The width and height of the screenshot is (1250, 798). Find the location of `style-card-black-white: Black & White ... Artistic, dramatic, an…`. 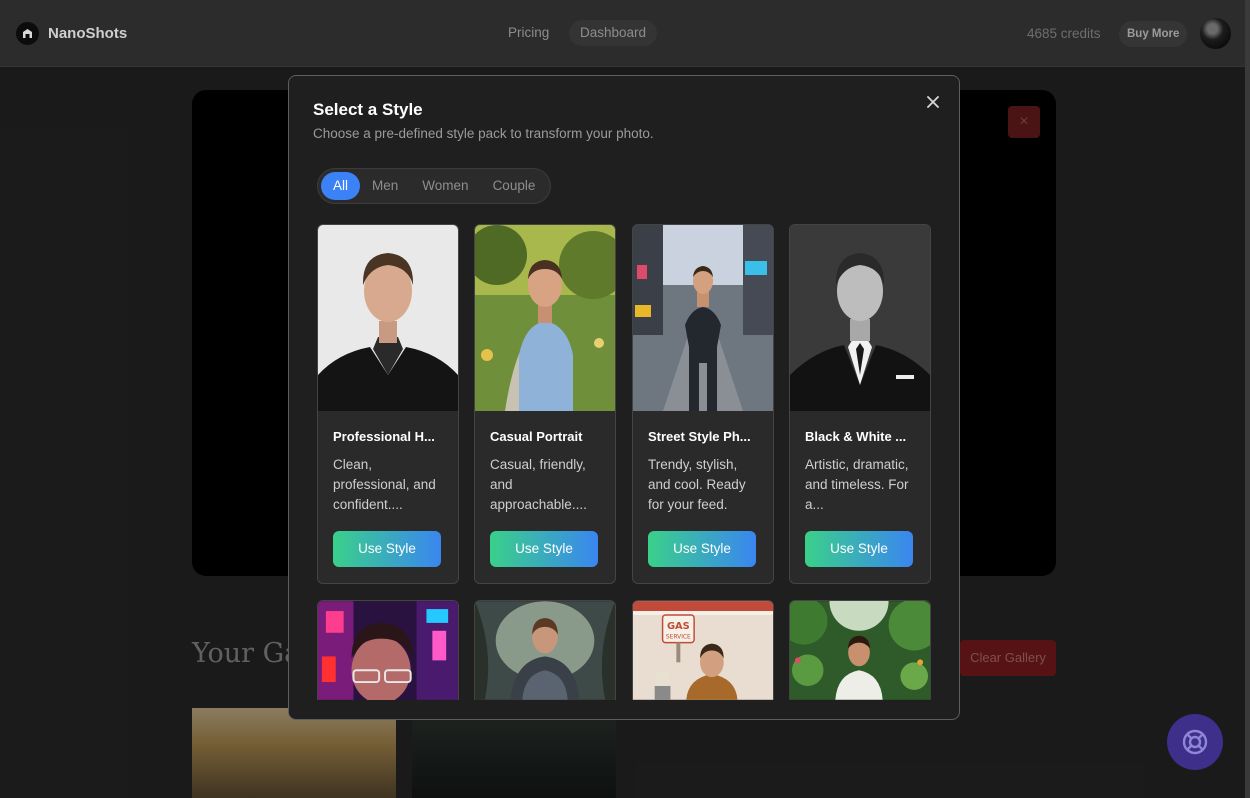

style-card-black-white: Black & White ... Artistic, dramatic, an… is located at coordinates (860, 404).